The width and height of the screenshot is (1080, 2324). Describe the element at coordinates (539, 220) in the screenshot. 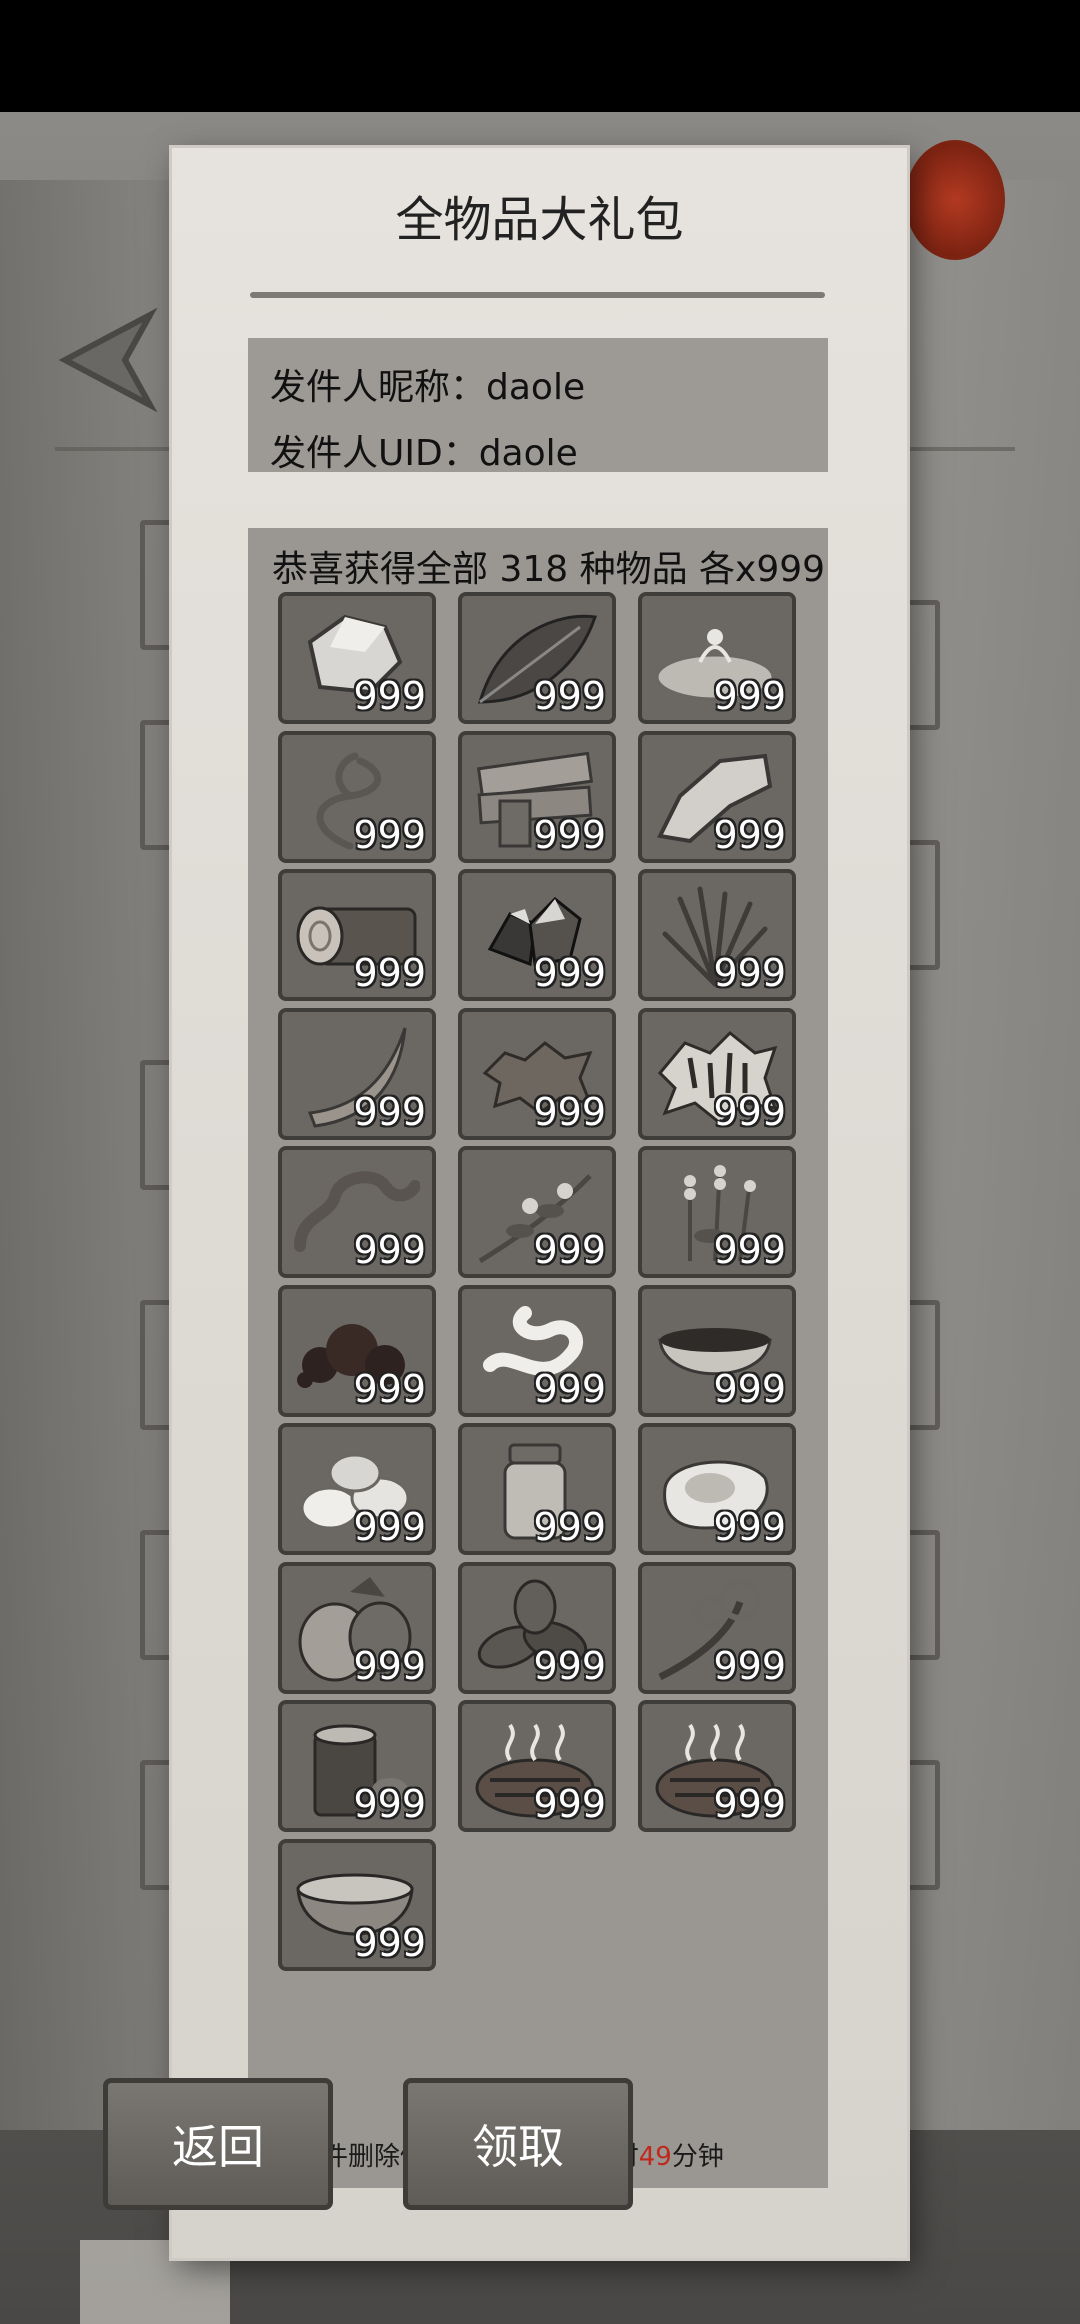

I see `dialog-title: 全物品大礼包` at that location.